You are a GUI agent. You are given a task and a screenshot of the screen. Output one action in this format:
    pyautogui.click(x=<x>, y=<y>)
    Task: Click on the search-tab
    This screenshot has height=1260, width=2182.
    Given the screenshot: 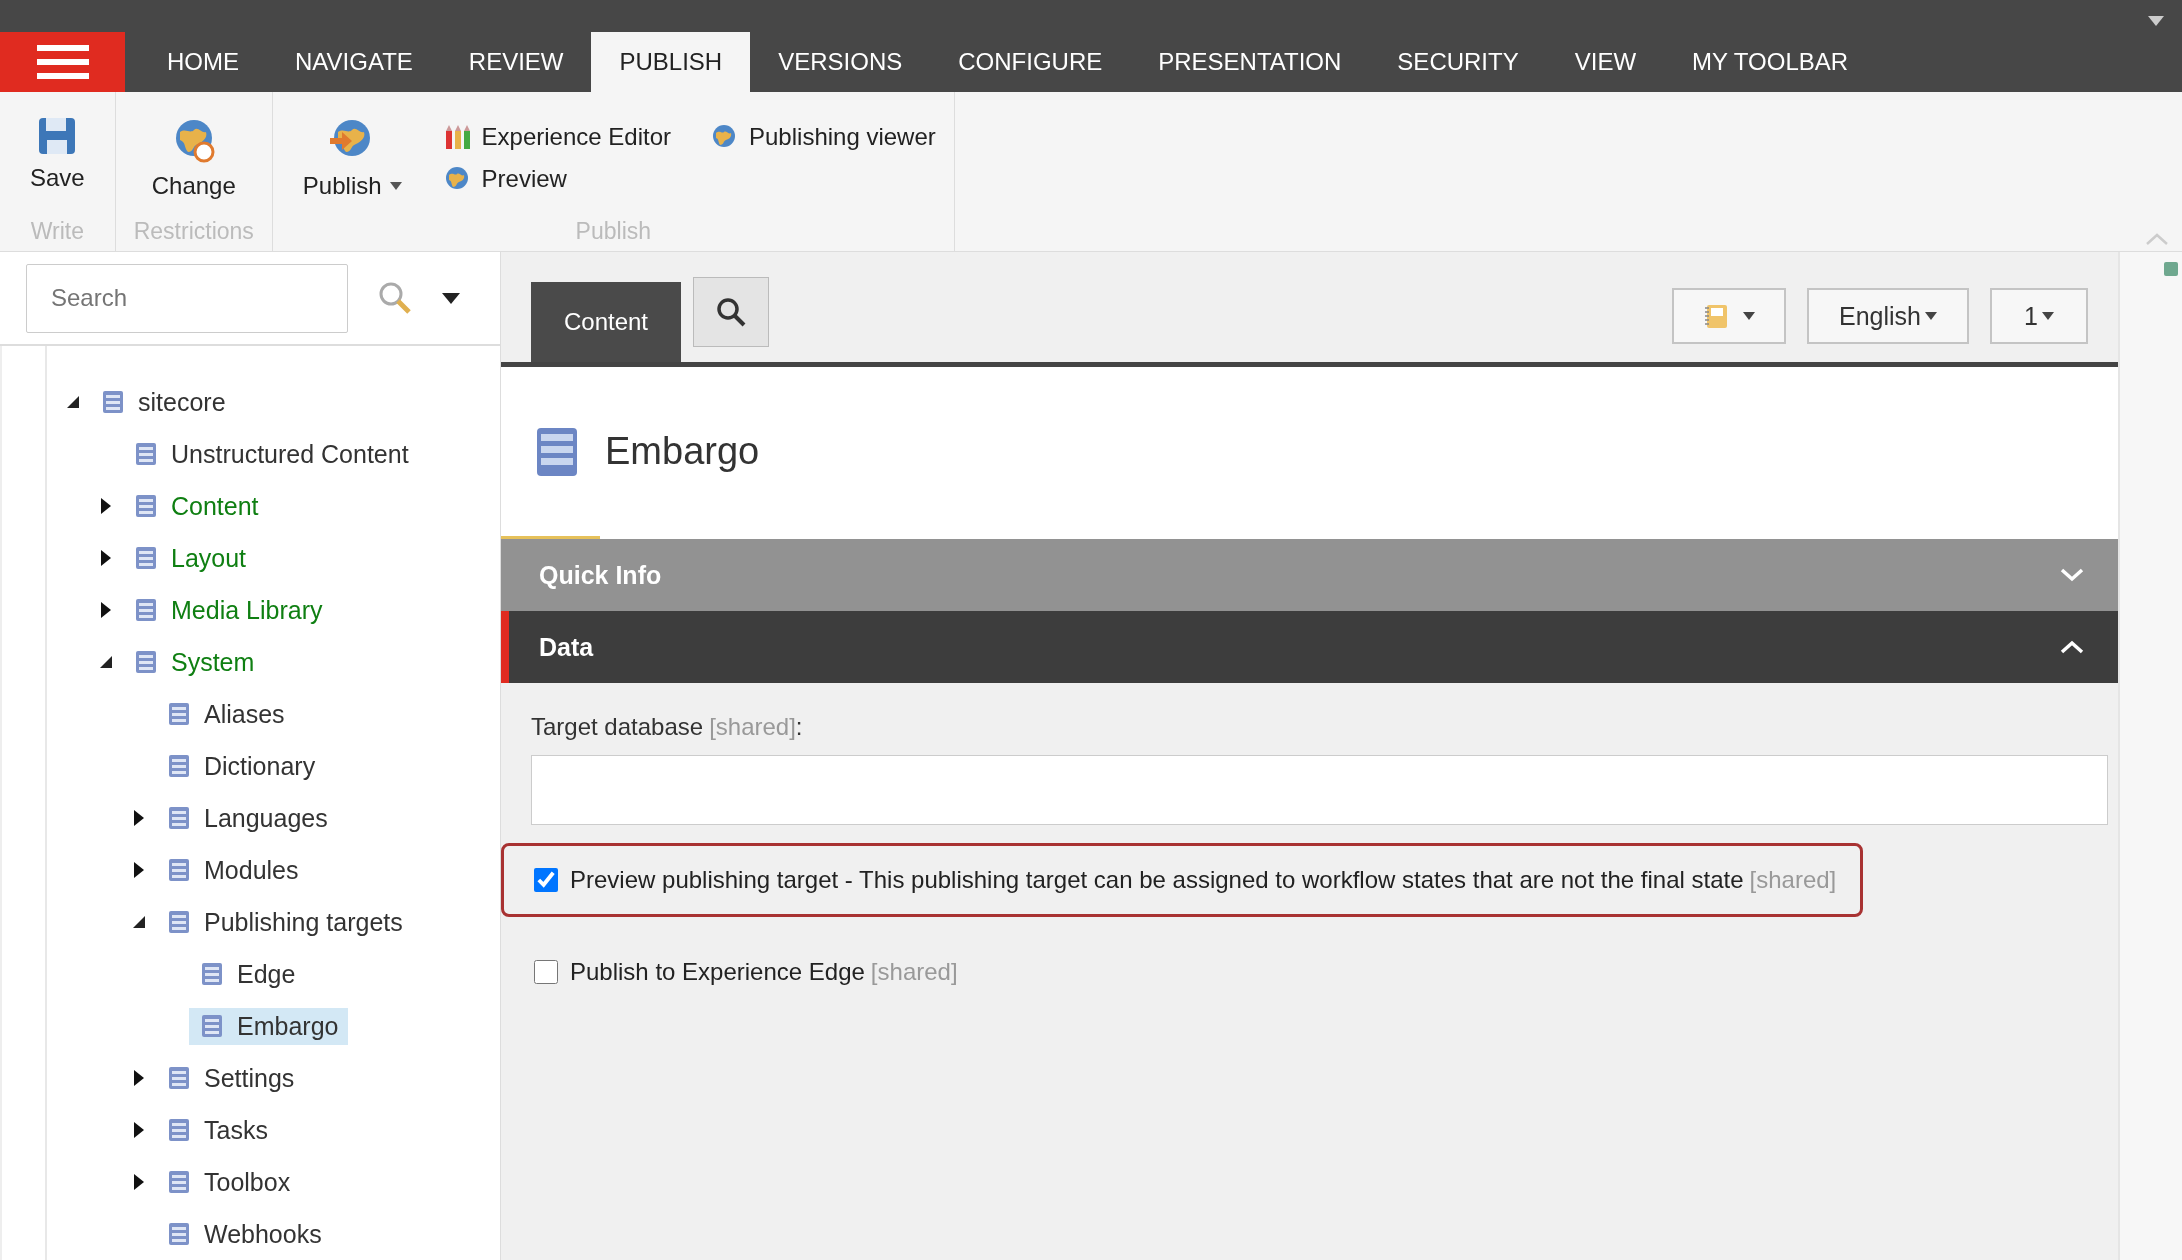 What is the action you would take?
    pyautogui.click(x=731, y=312)
    